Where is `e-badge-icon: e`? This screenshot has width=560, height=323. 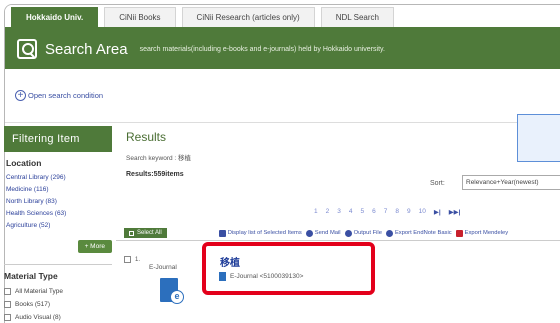 e-badge-icon: e is located at coordinates (177, 297).